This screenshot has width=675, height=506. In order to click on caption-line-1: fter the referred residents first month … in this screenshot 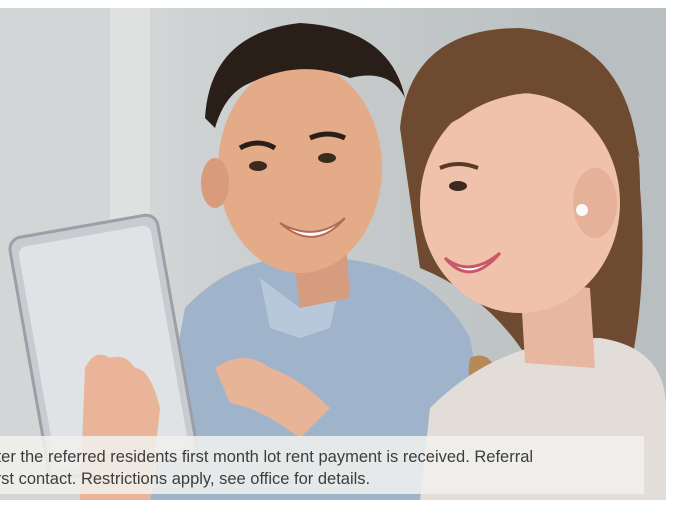, I will do `click(267, 457)`.